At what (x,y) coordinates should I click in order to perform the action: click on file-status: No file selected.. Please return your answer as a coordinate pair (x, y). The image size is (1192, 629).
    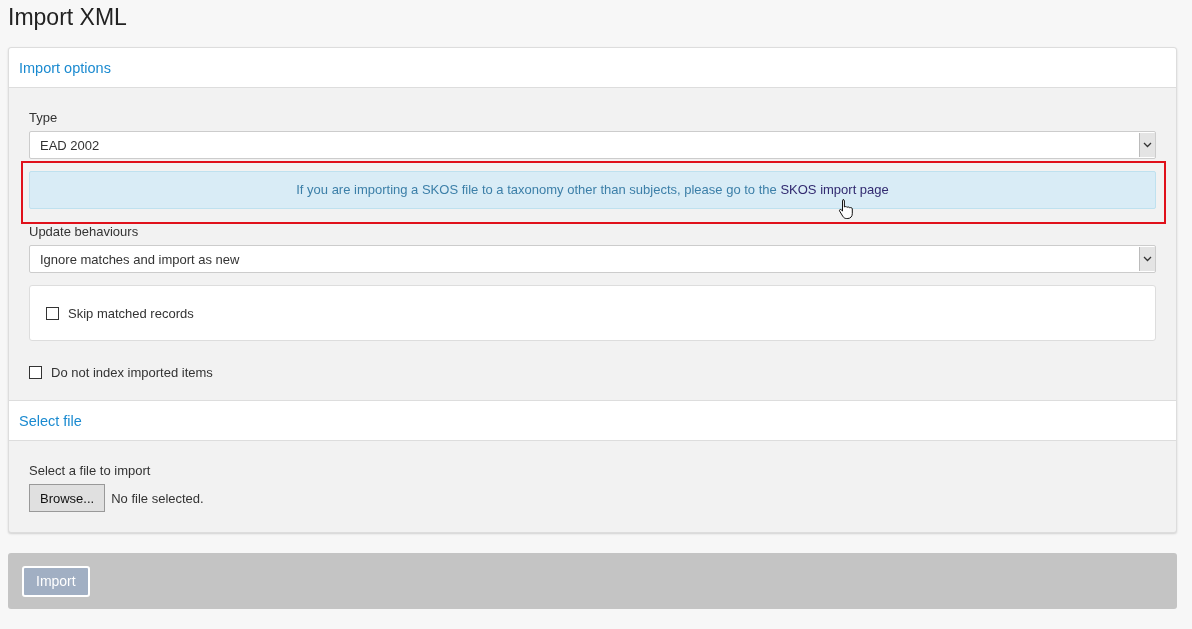
    Looking at the image, I should click on (157, 498).